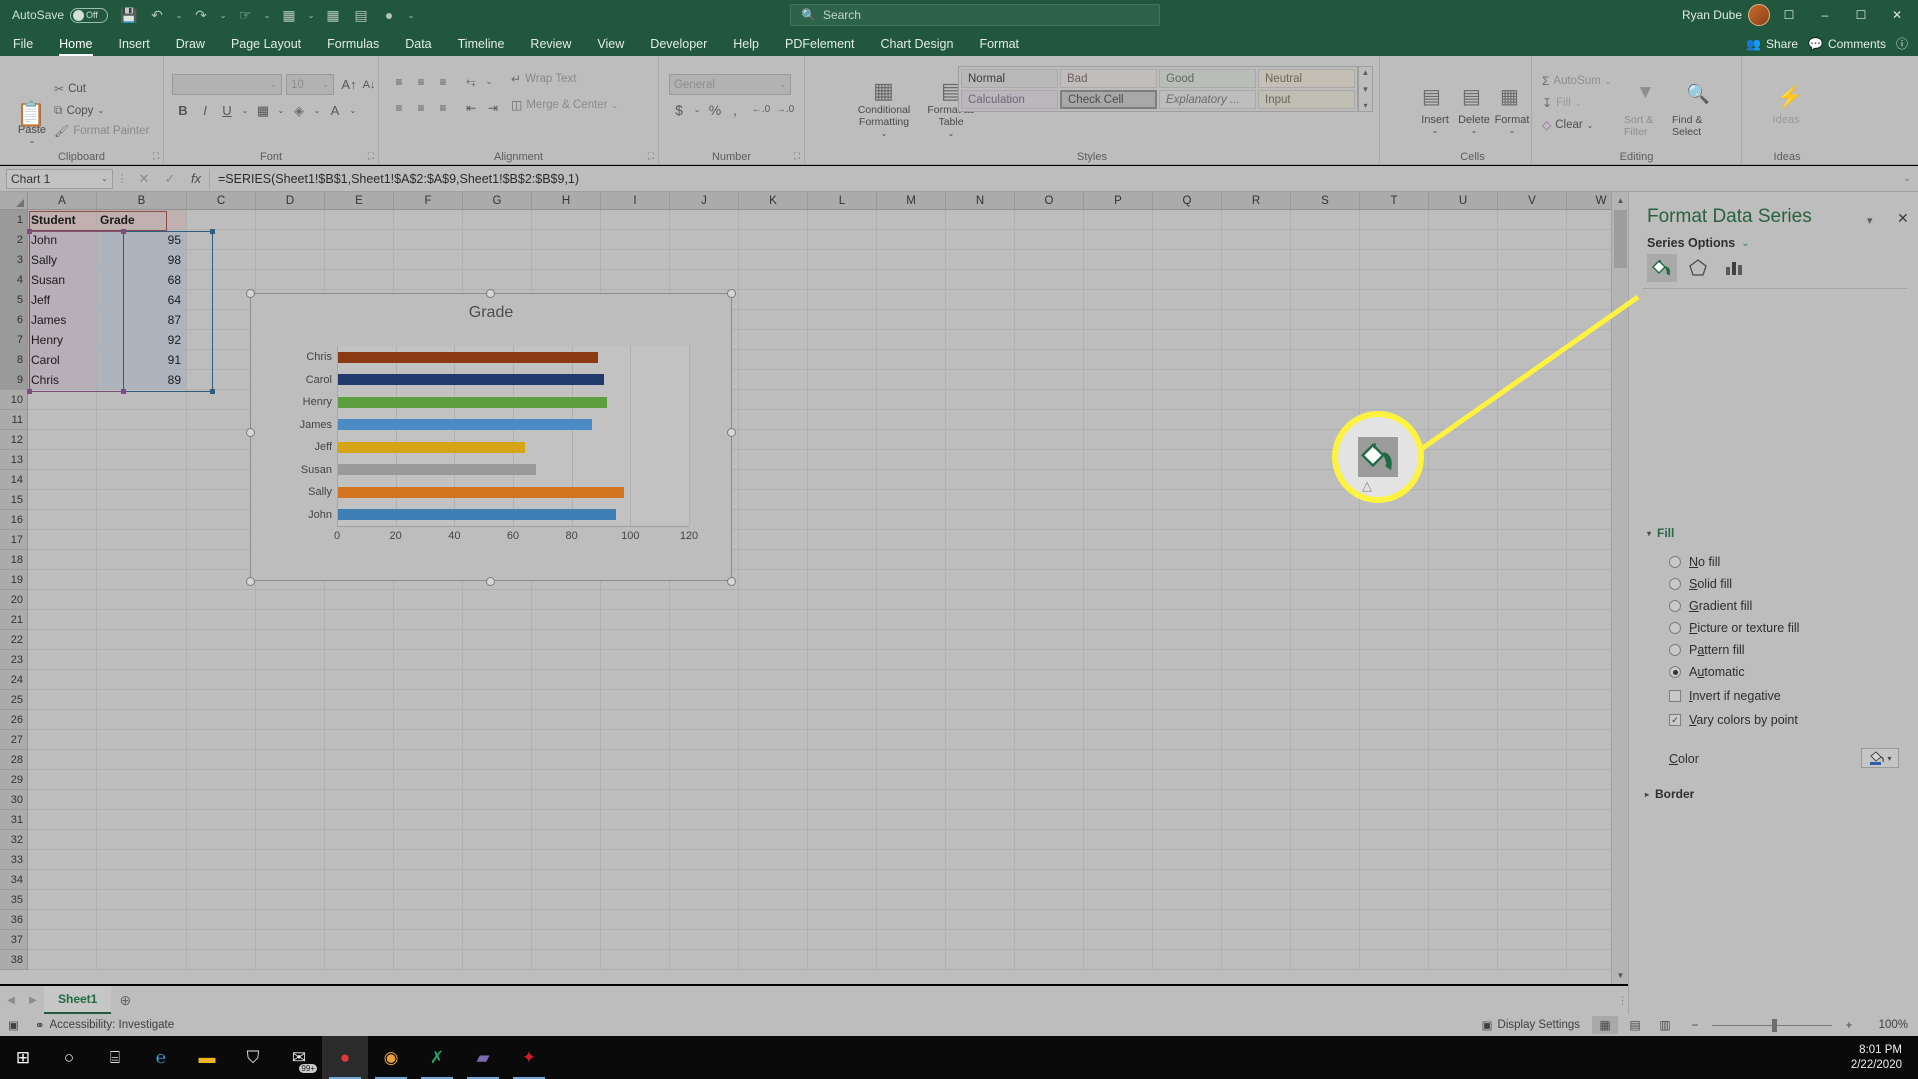  Describe the element at coordinates (564, 105) in the screenshot. I see `merge-center-button: ◫ Merge & Center ⌄` at that location.